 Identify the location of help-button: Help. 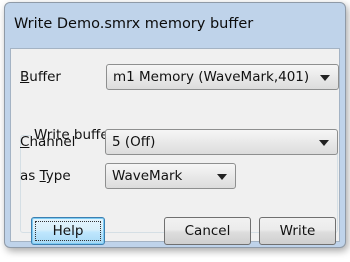
(68, 231).